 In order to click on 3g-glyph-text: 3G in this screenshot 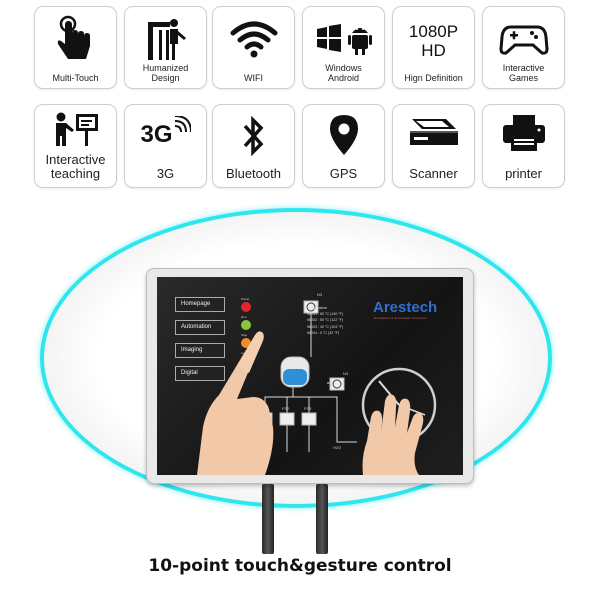, I will do `click(156, 134)`.